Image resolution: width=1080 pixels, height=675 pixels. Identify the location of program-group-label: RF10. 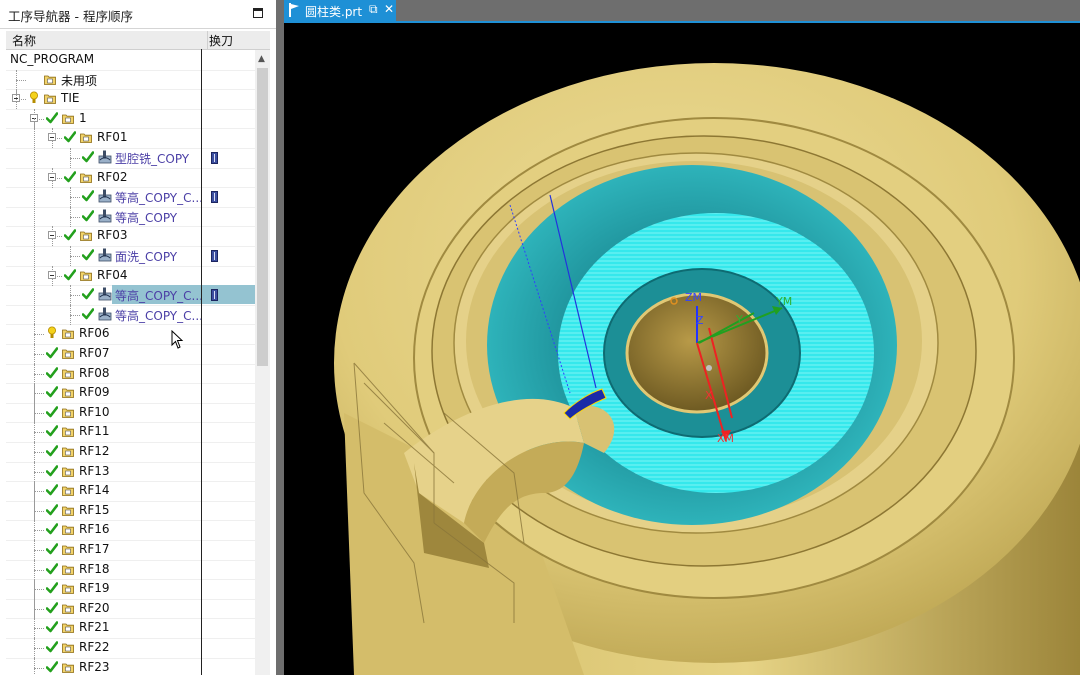
(94, 411).